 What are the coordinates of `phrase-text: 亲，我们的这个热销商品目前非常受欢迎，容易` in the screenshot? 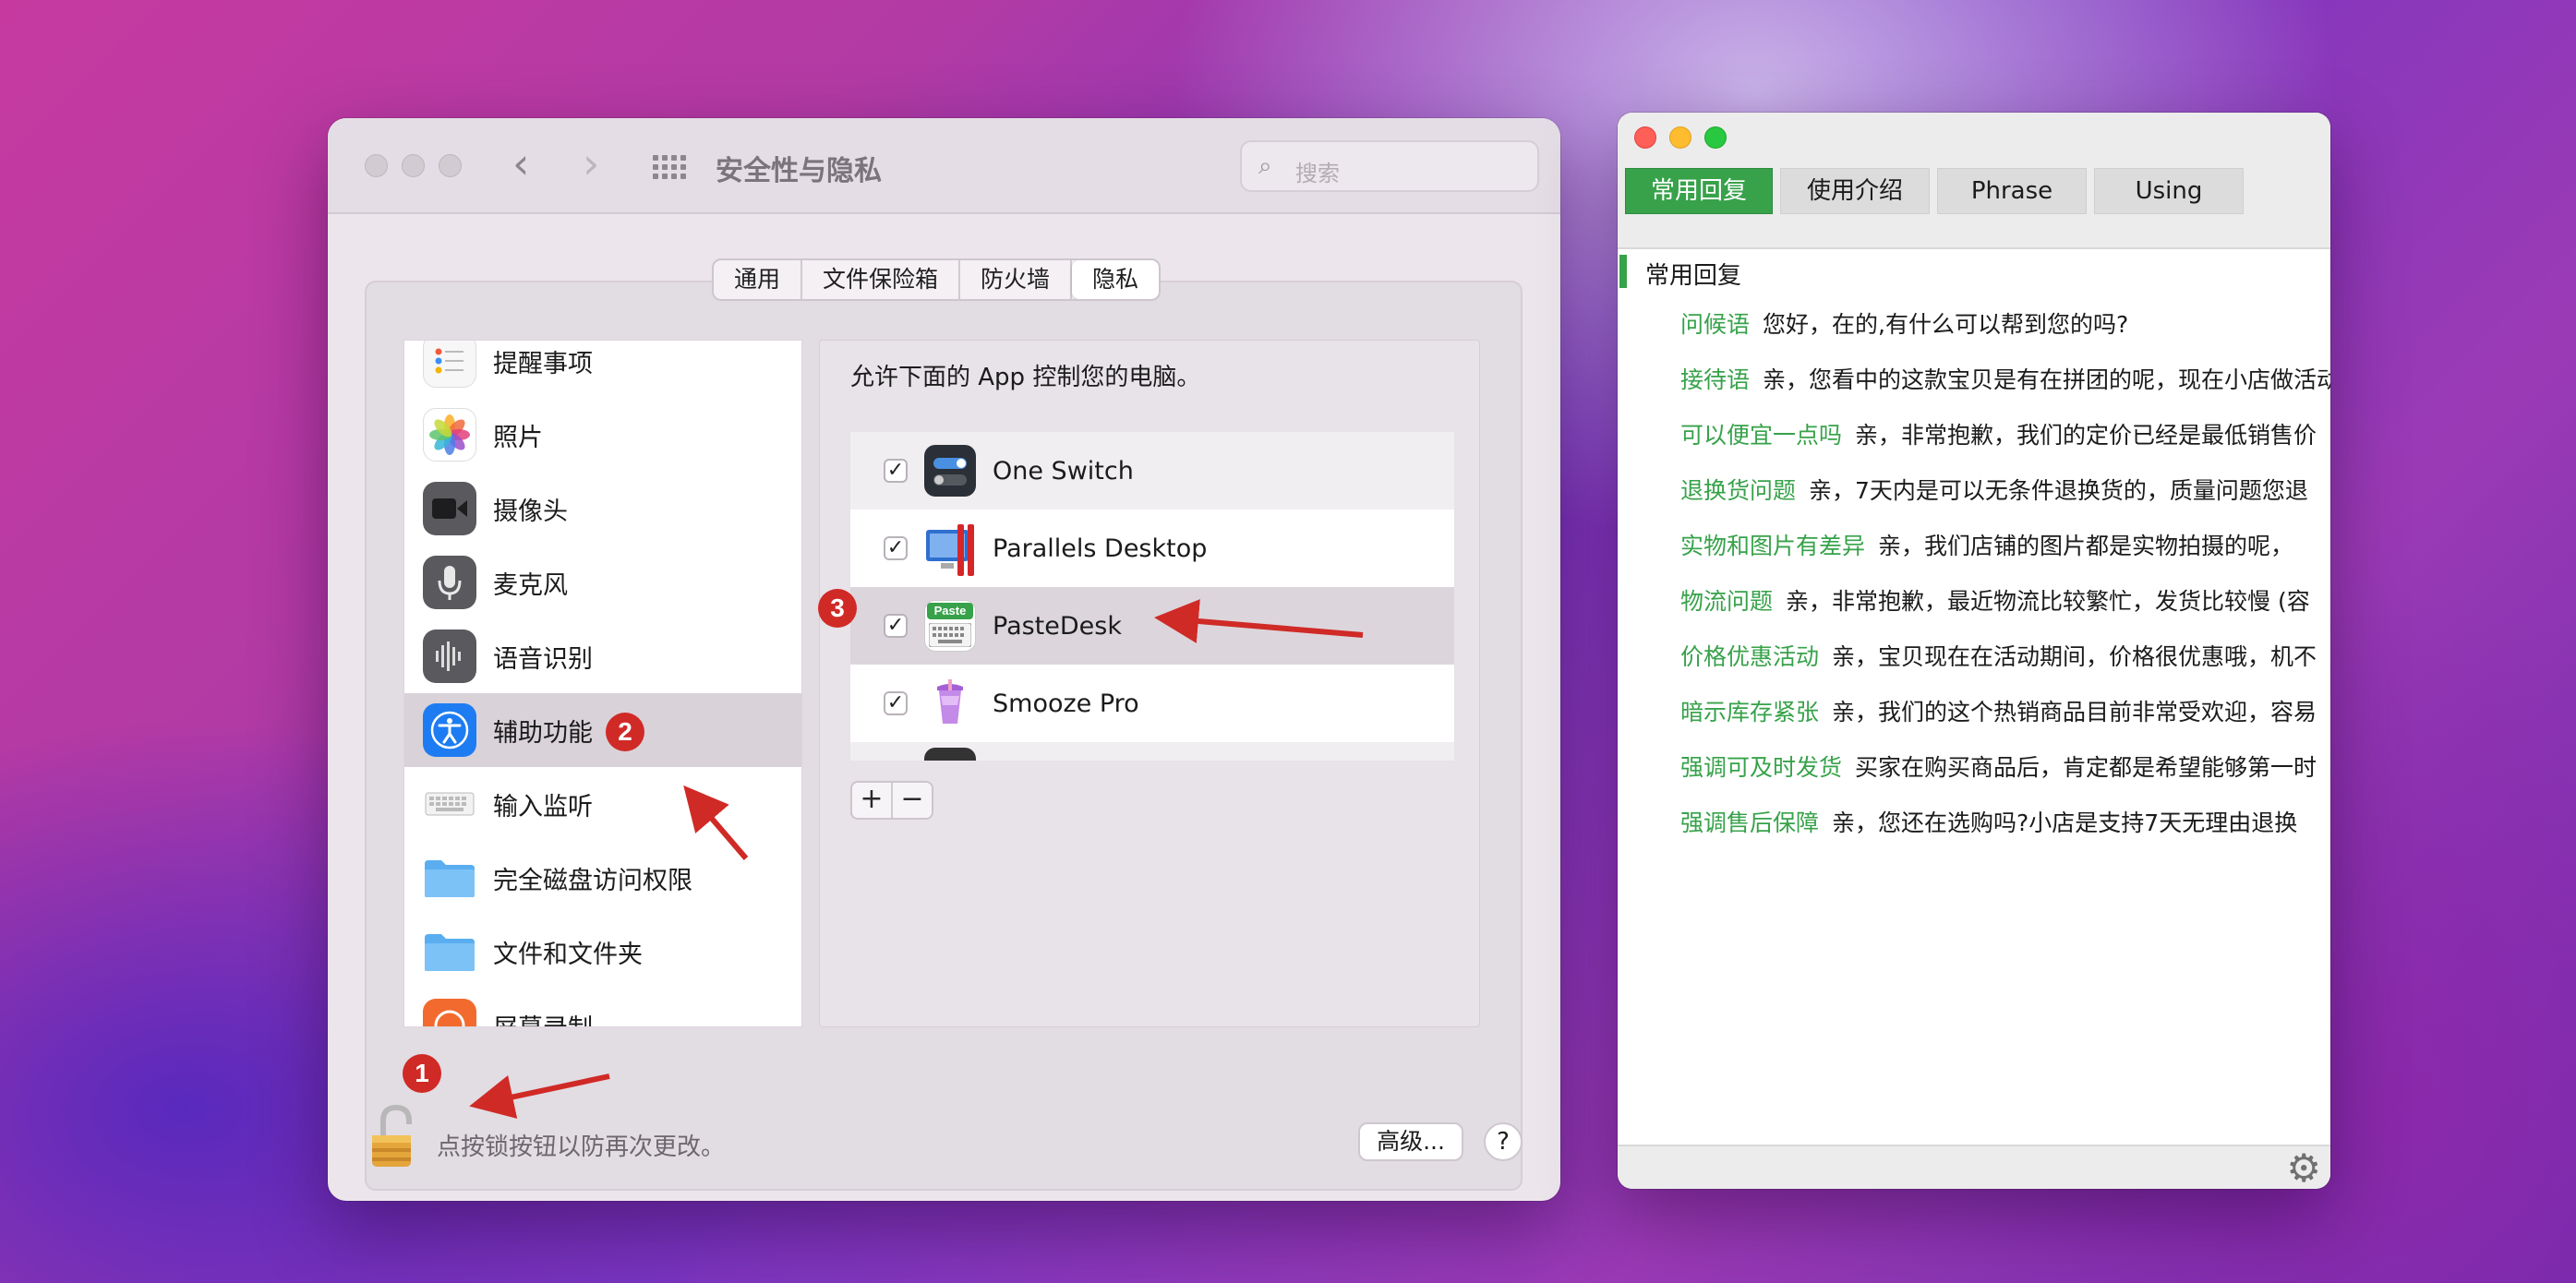 It's located at (2074, 712).